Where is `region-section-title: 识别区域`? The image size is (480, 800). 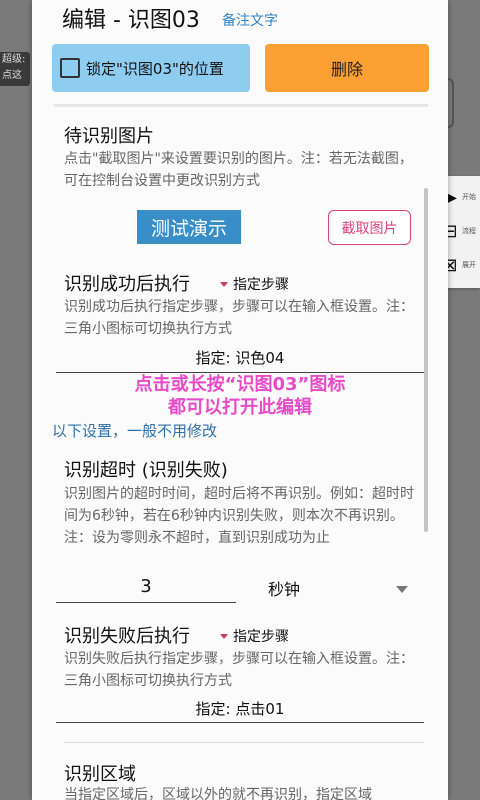 region-section-title: 识别区域 is located at coordinates (100, 774).